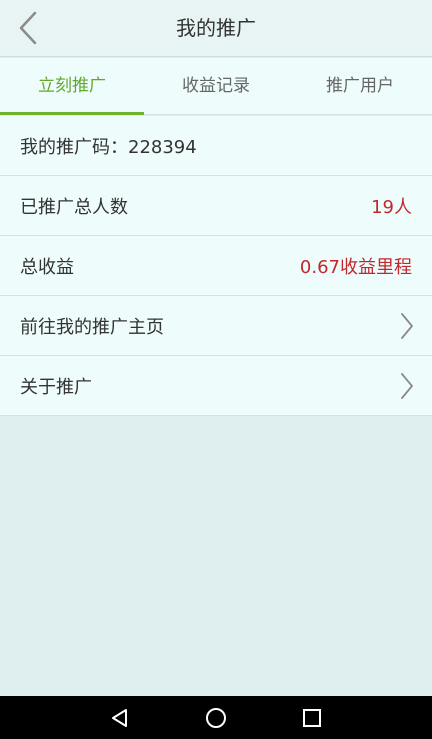 Image resolution: width=432 pixels, height=739 pixels. Describe the element at coordinates (312, 718) in the screenshot. I see `nav-recents-icon` at that location.